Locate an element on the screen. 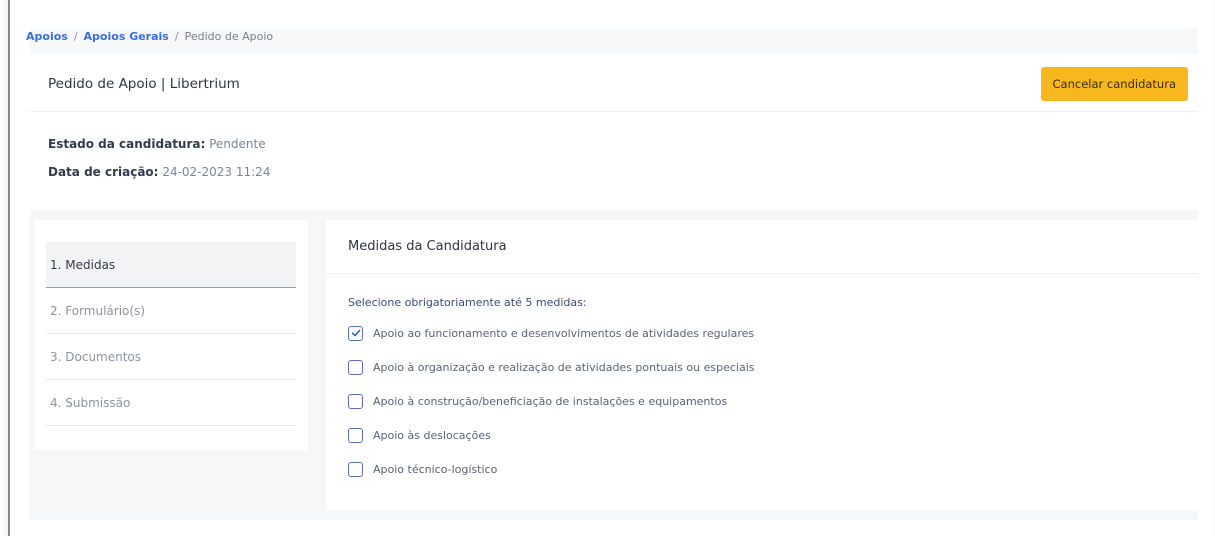 Image resolution: width=1215 pixels, height=536 pixels. measure-option: Apoio às deslocações is located at coordinates (762, 435).